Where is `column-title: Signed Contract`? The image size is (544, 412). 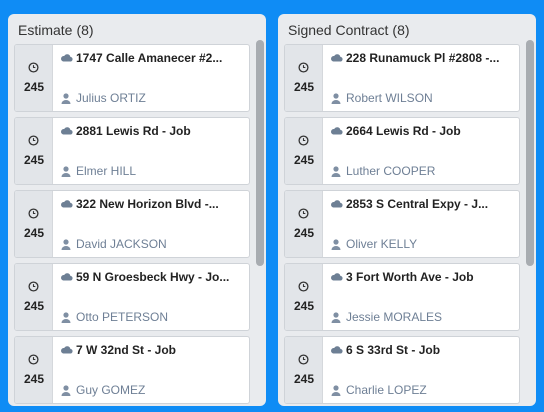 column-title: Signed Contract is located at coordinates (338, 30).